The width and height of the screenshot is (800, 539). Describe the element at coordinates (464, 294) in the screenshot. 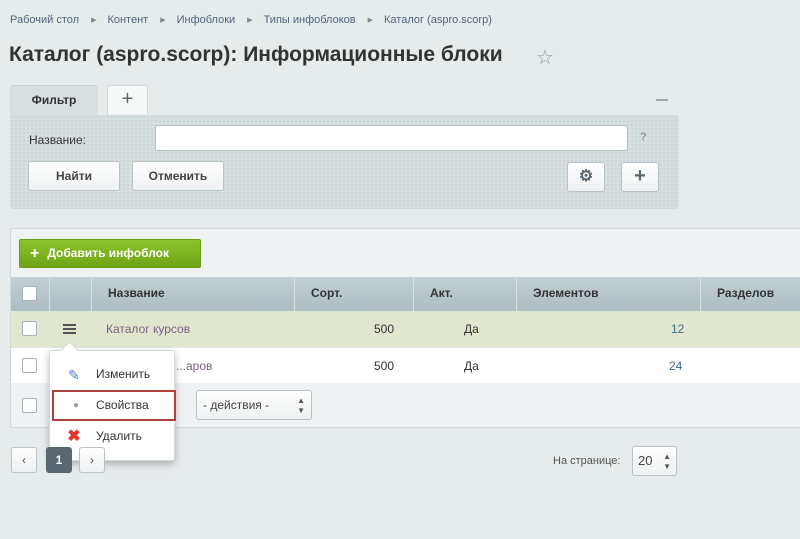

I see `column-header-active: Акт.` at that location.